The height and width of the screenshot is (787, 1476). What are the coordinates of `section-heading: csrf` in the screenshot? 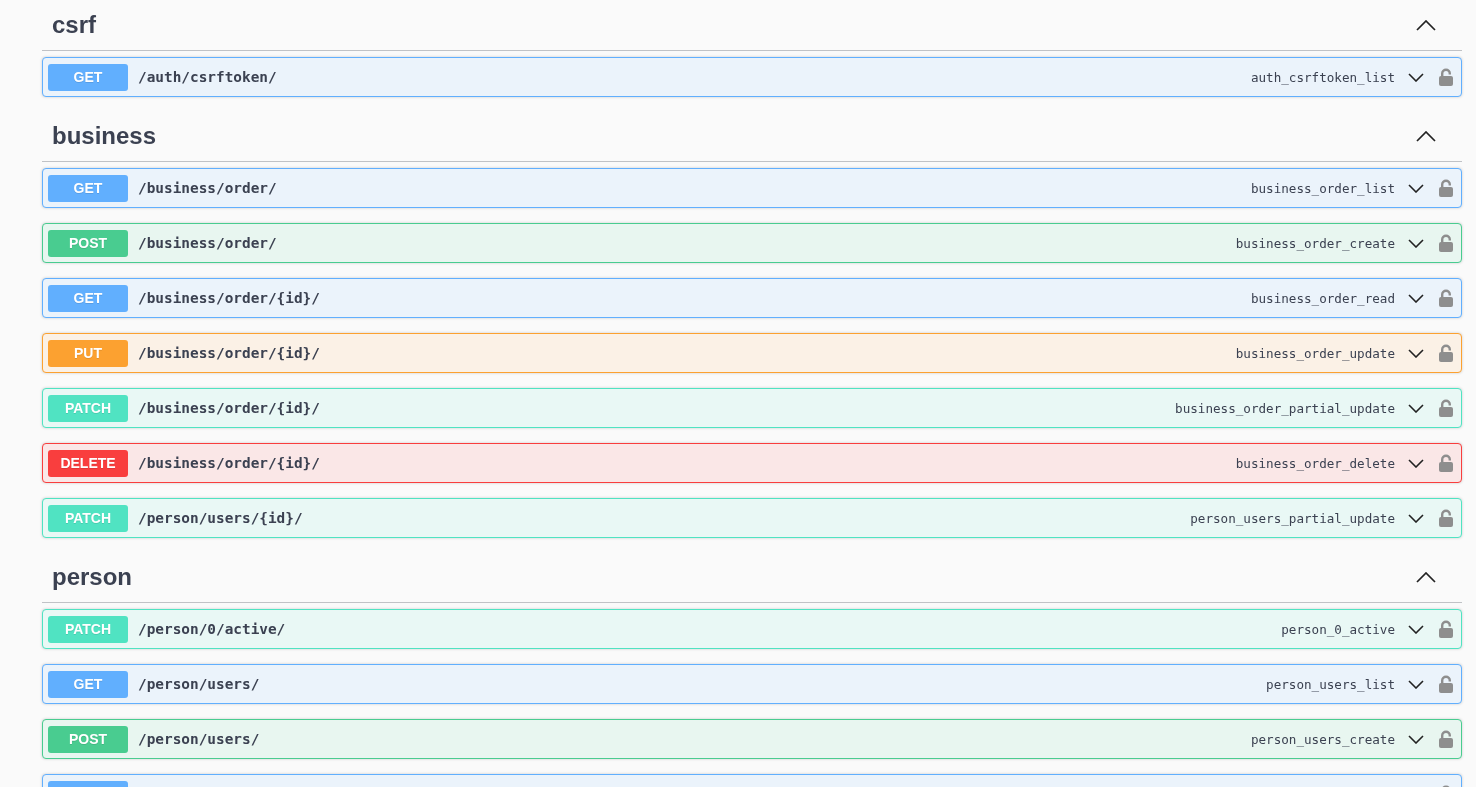 It's located at (74, 25).